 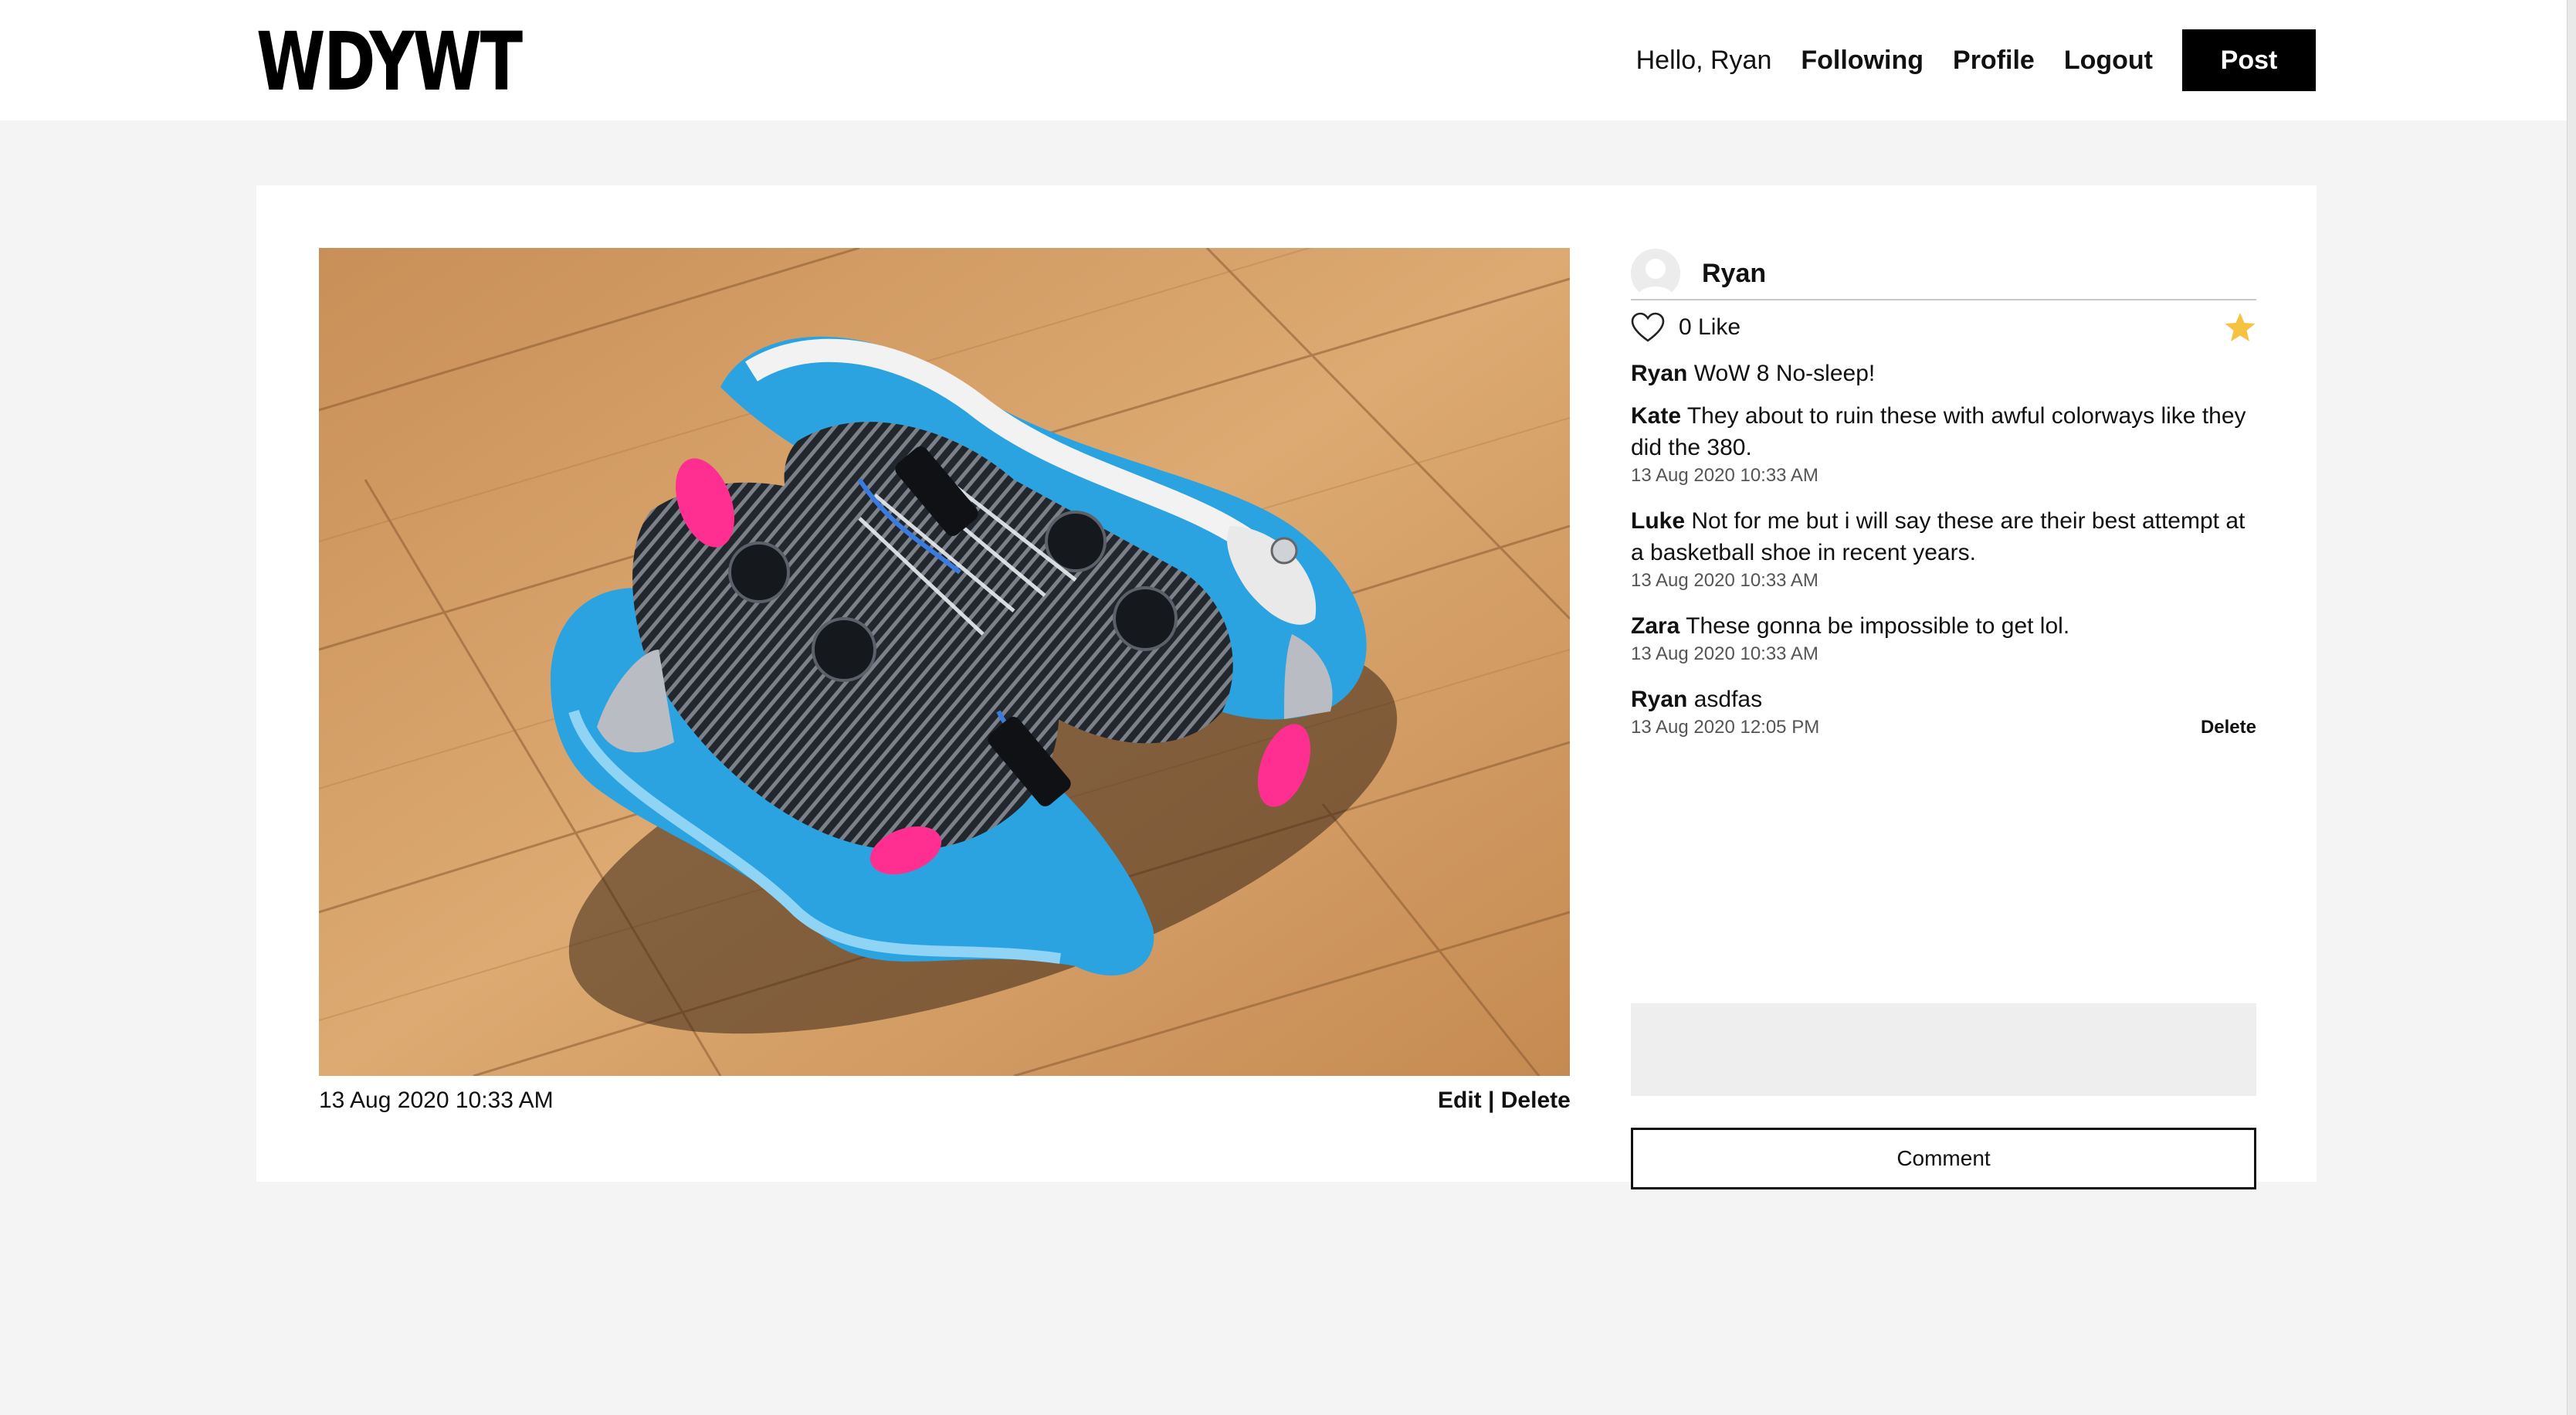 What do you see at coordinates (1656, 416) in the screenshot?
I see `comment-username: Kate` at bounding box center [1656, 416].